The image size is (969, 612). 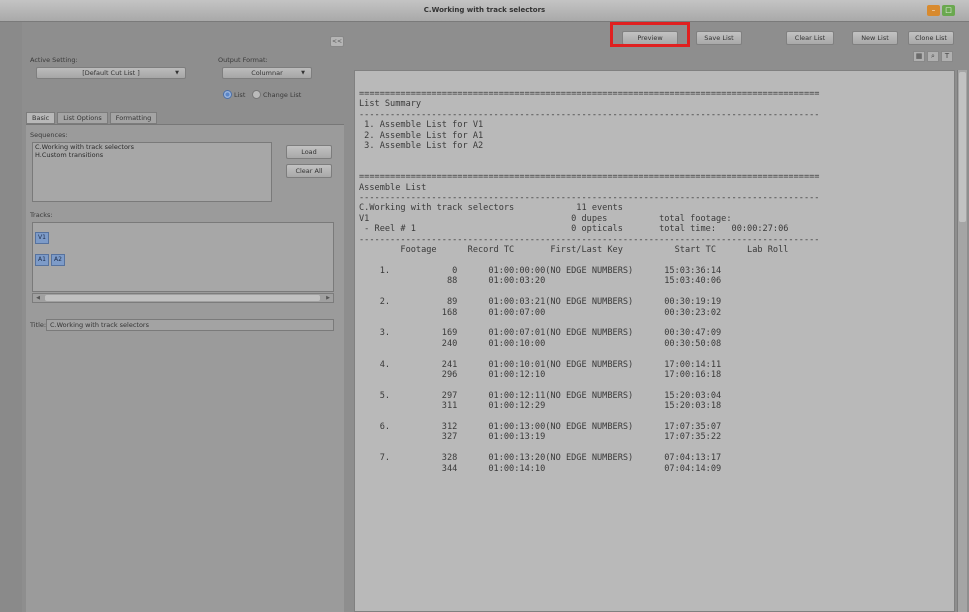 What do you see at coordinates (328, 298) in the screenshot?
I see `scroll-right-icon: ▶` at bounding box center [328, 298].